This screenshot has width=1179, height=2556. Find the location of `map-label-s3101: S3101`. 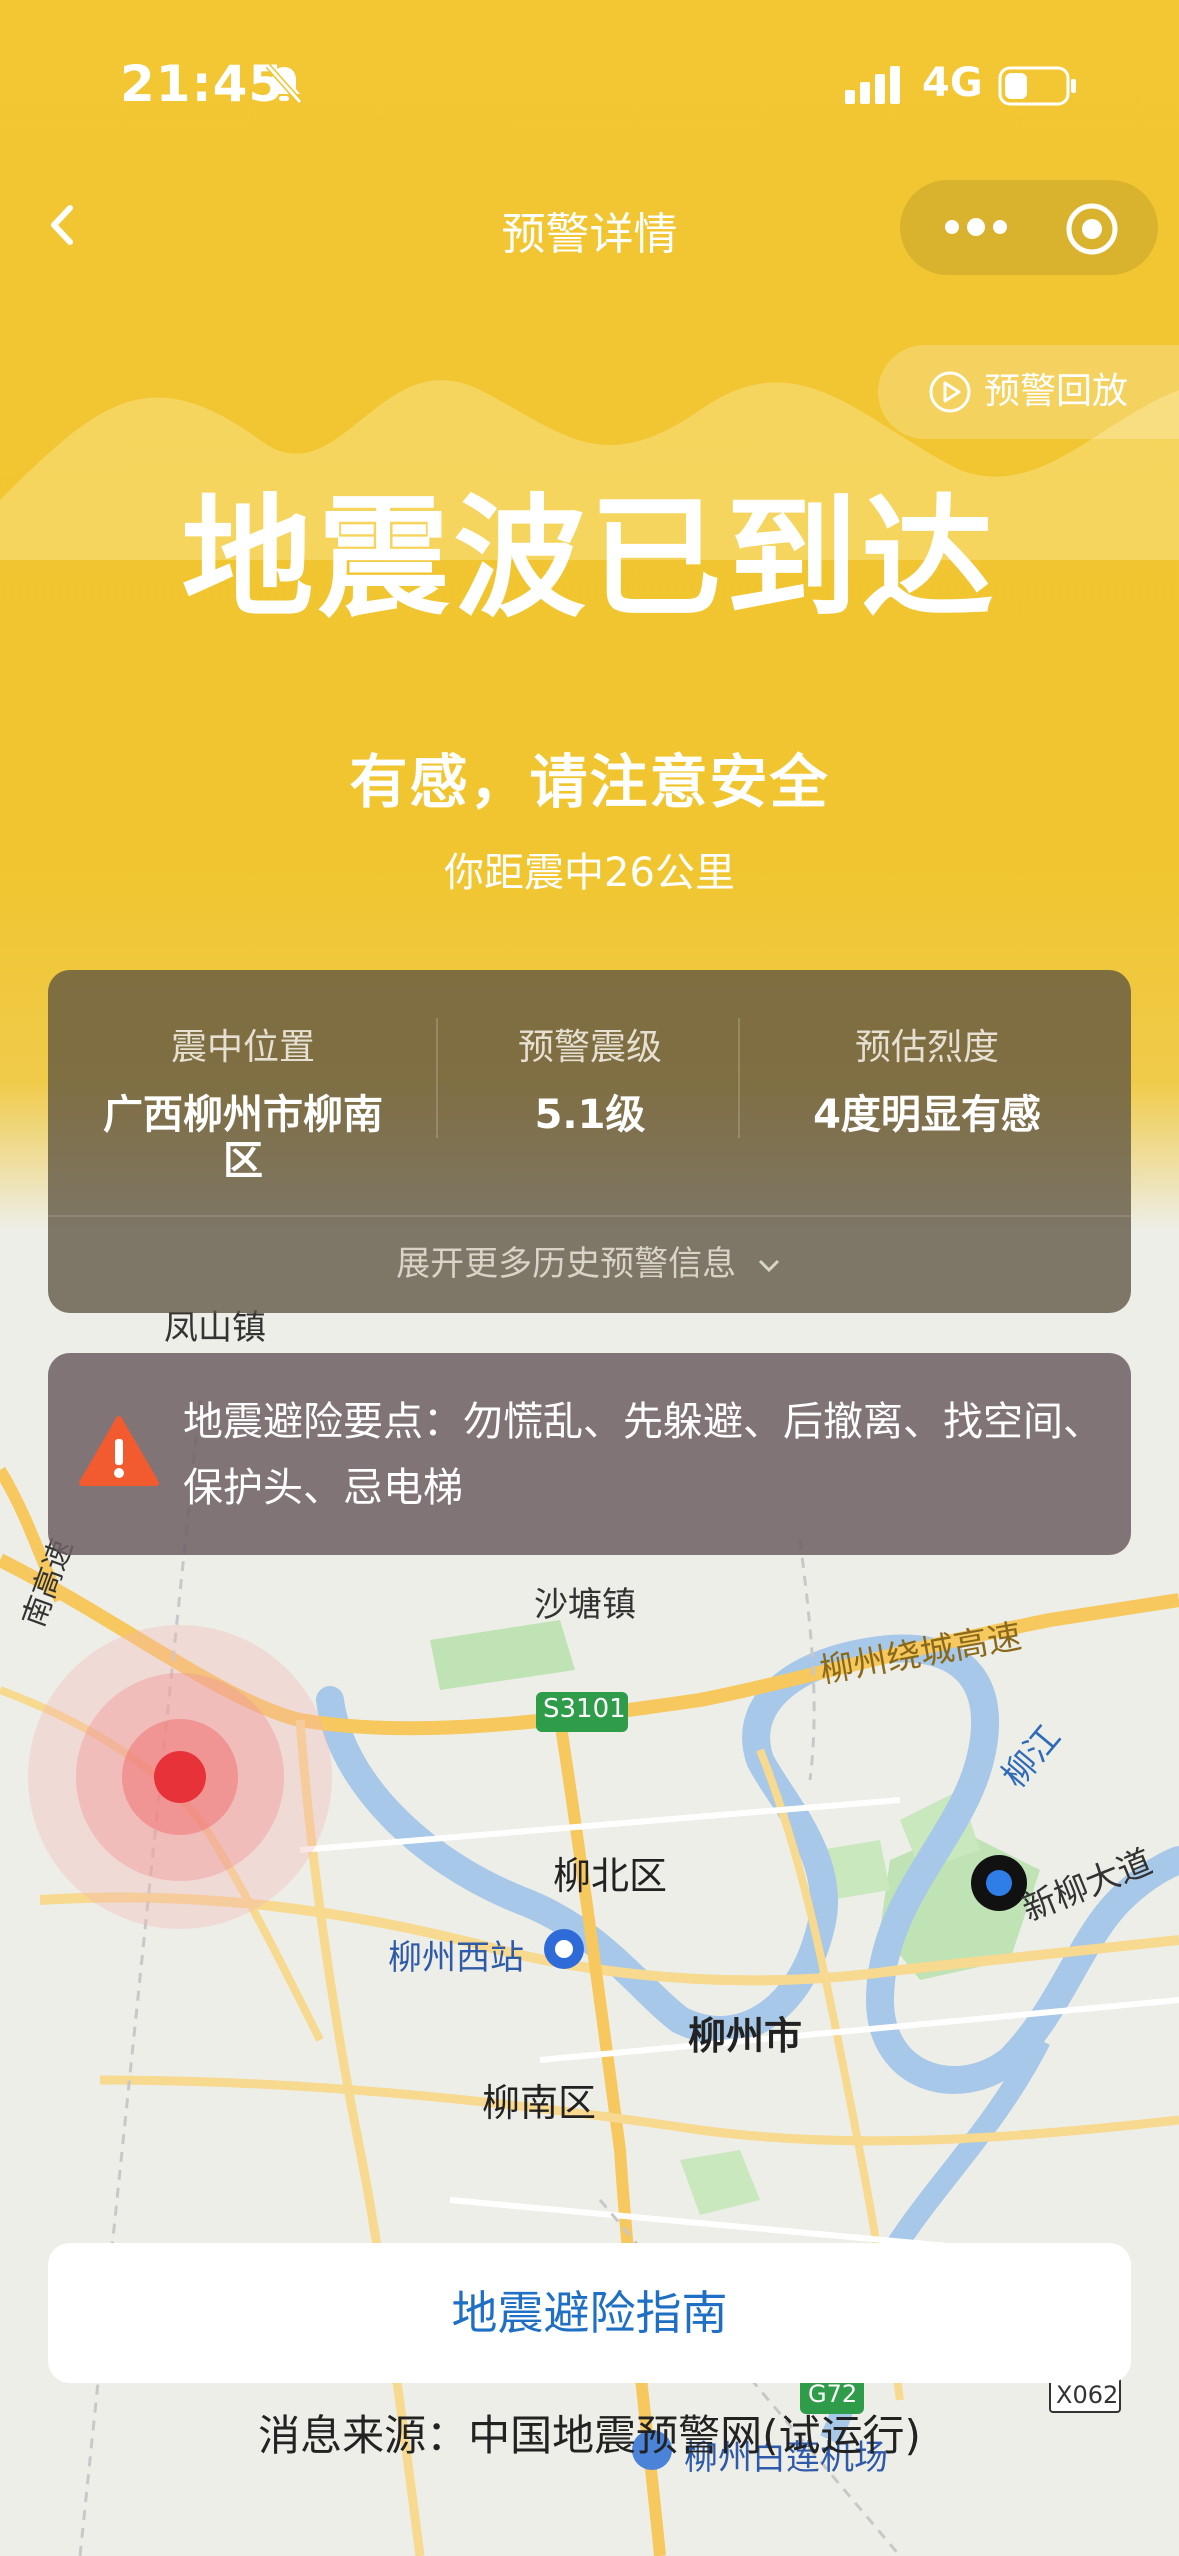

map-label-s3101: S3101 is located at coordinates (584, 1709).